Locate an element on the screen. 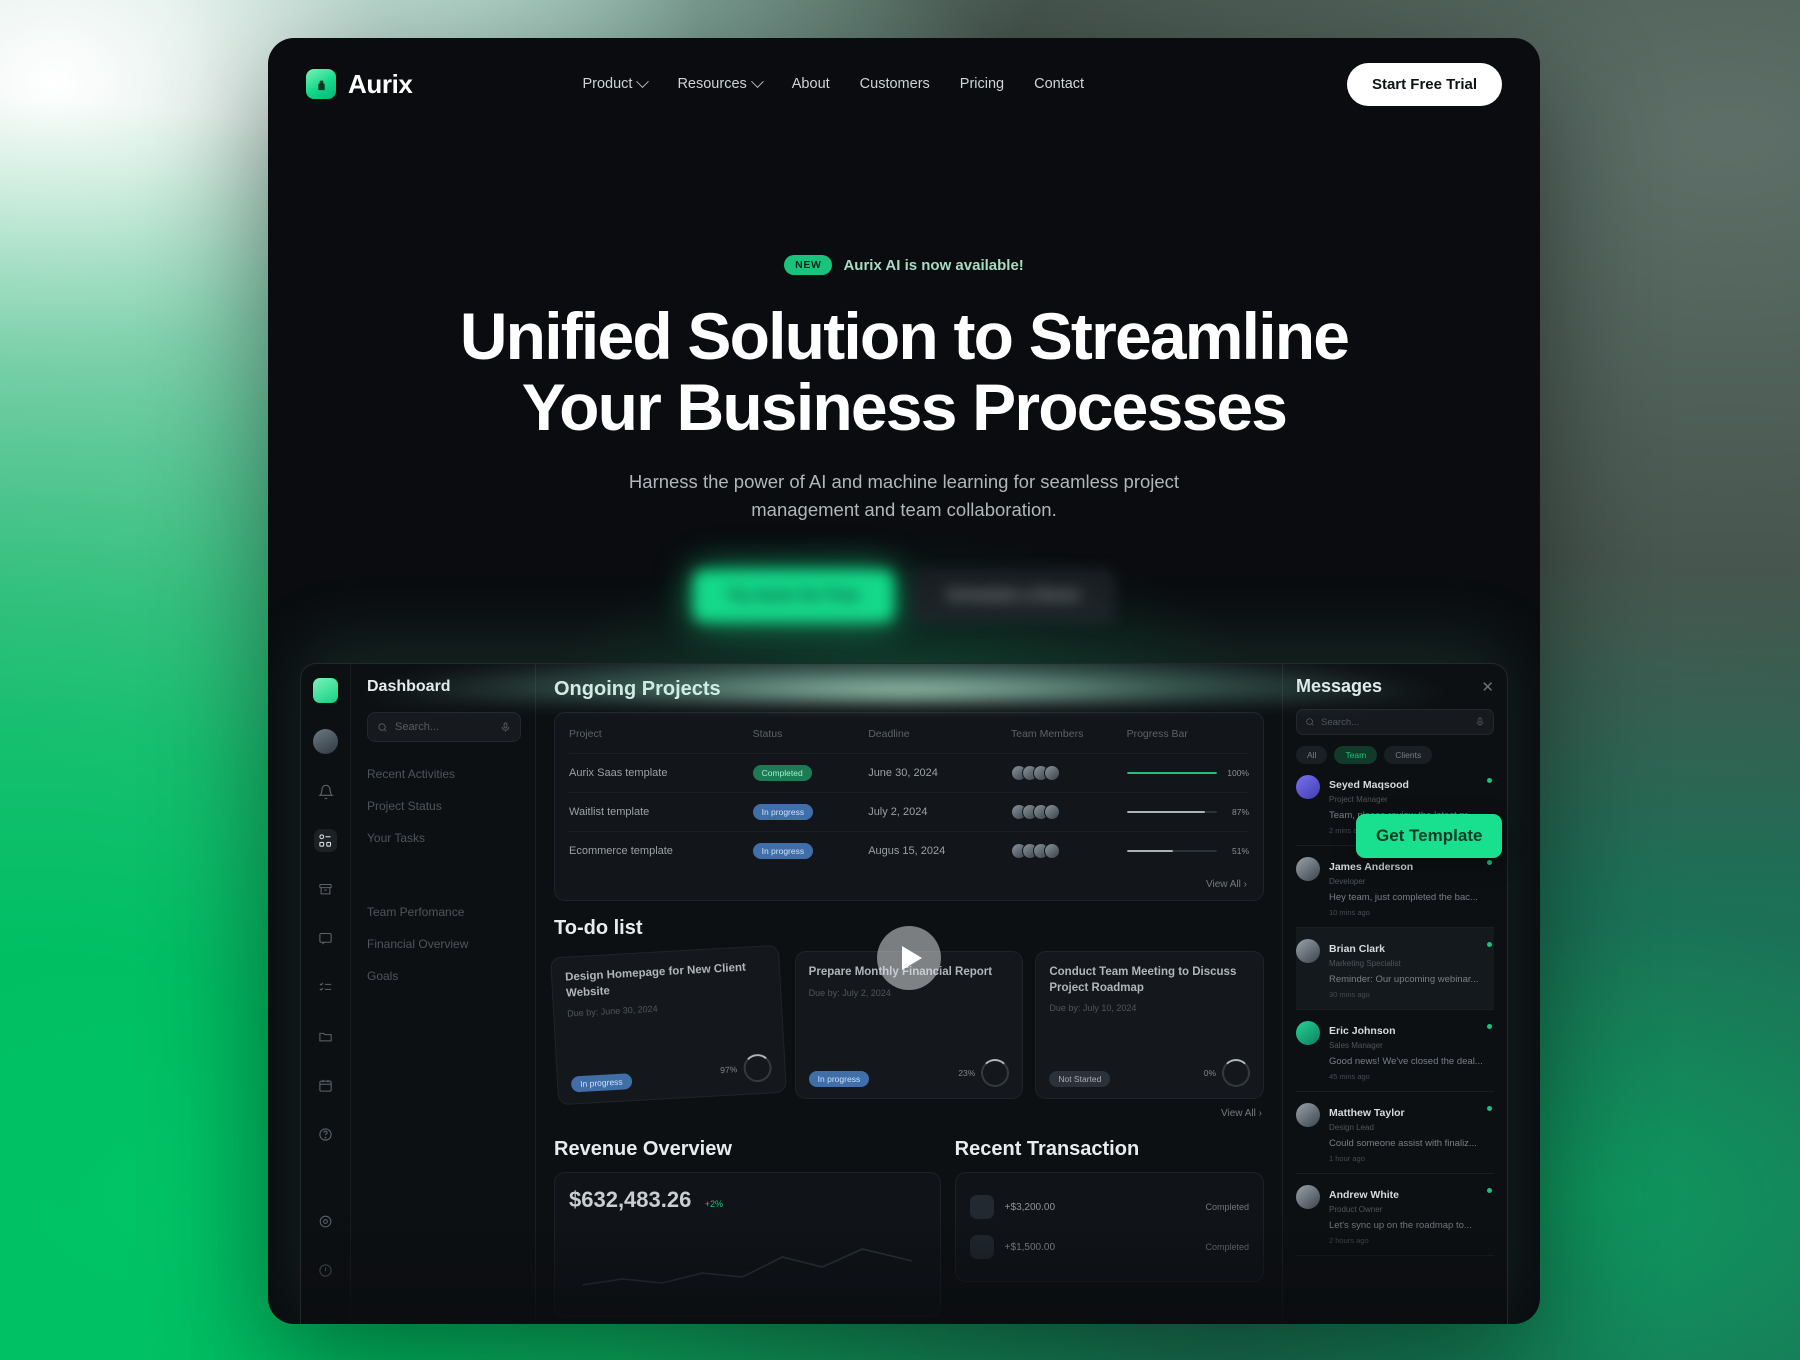 This screenshot has width=1800, height=1360. archive-icon is located at coordinates (325, 889).